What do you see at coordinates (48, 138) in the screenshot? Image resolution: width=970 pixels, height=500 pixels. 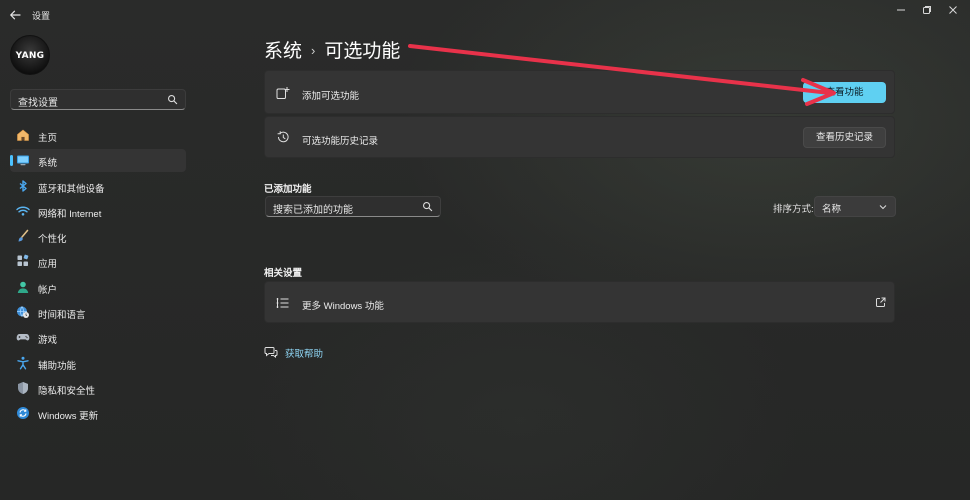 I see `sidebar-item-label: 主页` at bounding box center [48, 138].